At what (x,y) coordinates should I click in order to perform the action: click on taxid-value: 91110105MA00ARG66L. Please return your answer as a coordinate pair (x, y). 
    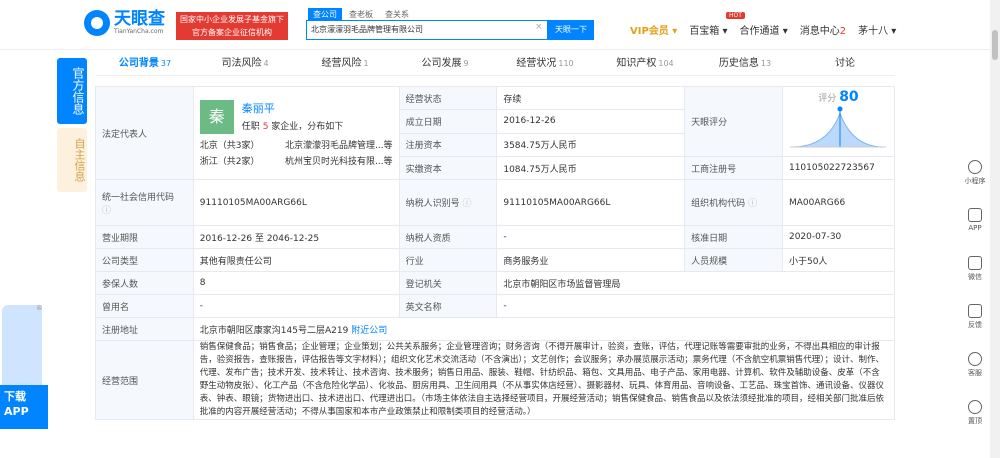
    Looking at the image, I should click on (591, 202).